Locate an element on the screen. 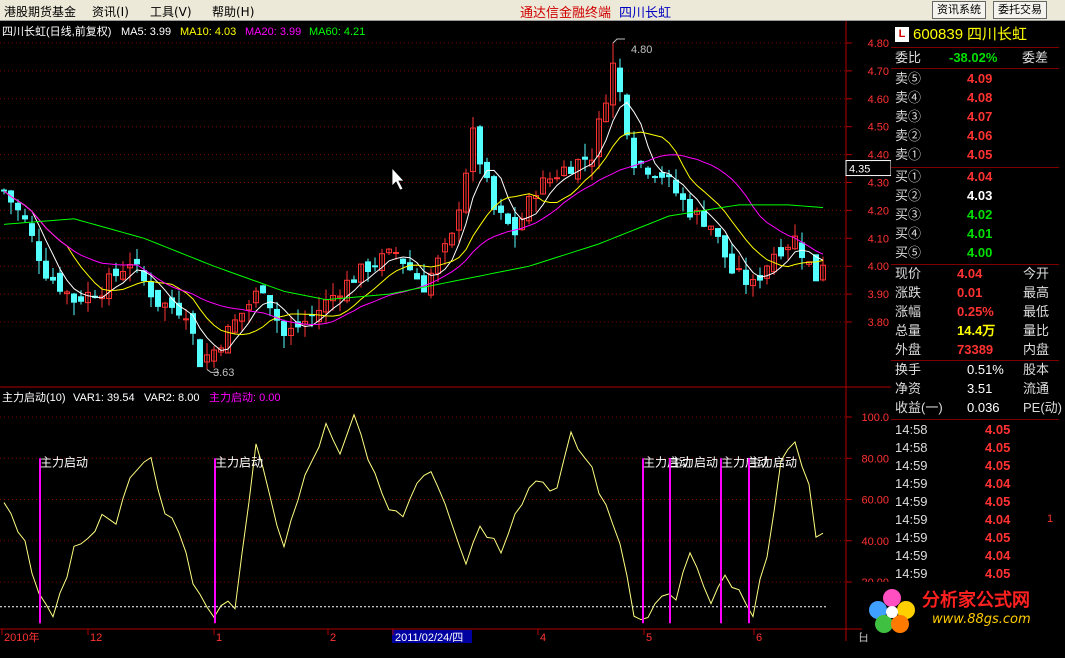 The height and width of the screenshot is (658, 1065). watermark-logo: 分析家公式网 www.88gs.com is located at coordinates (962, 608).